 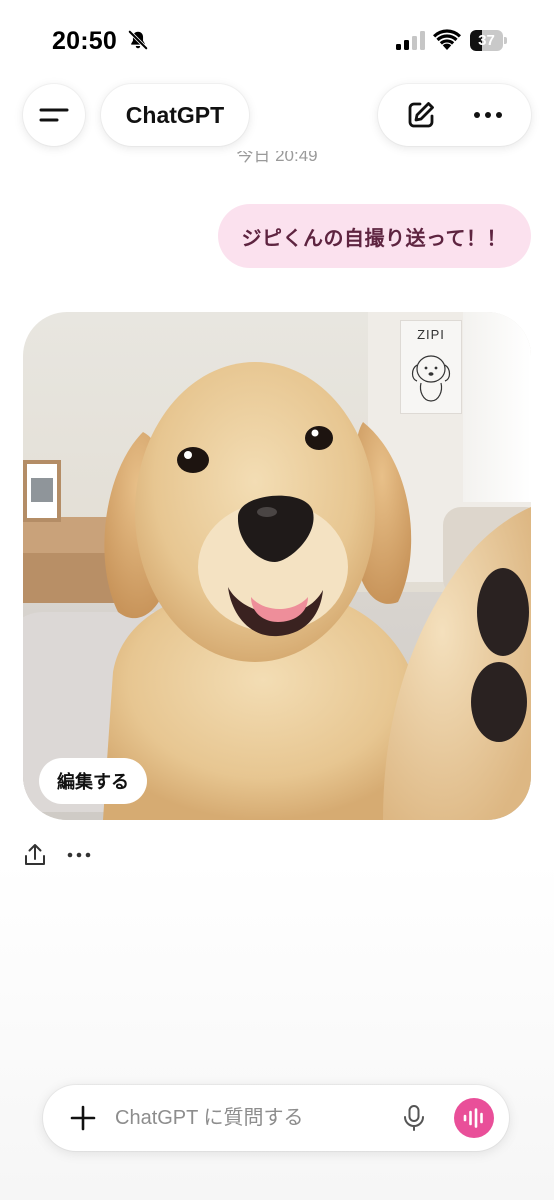 What do you see at coordinates (35, 855) in the screenshot?
I see `share-icon` at bounding box center [35, 855].